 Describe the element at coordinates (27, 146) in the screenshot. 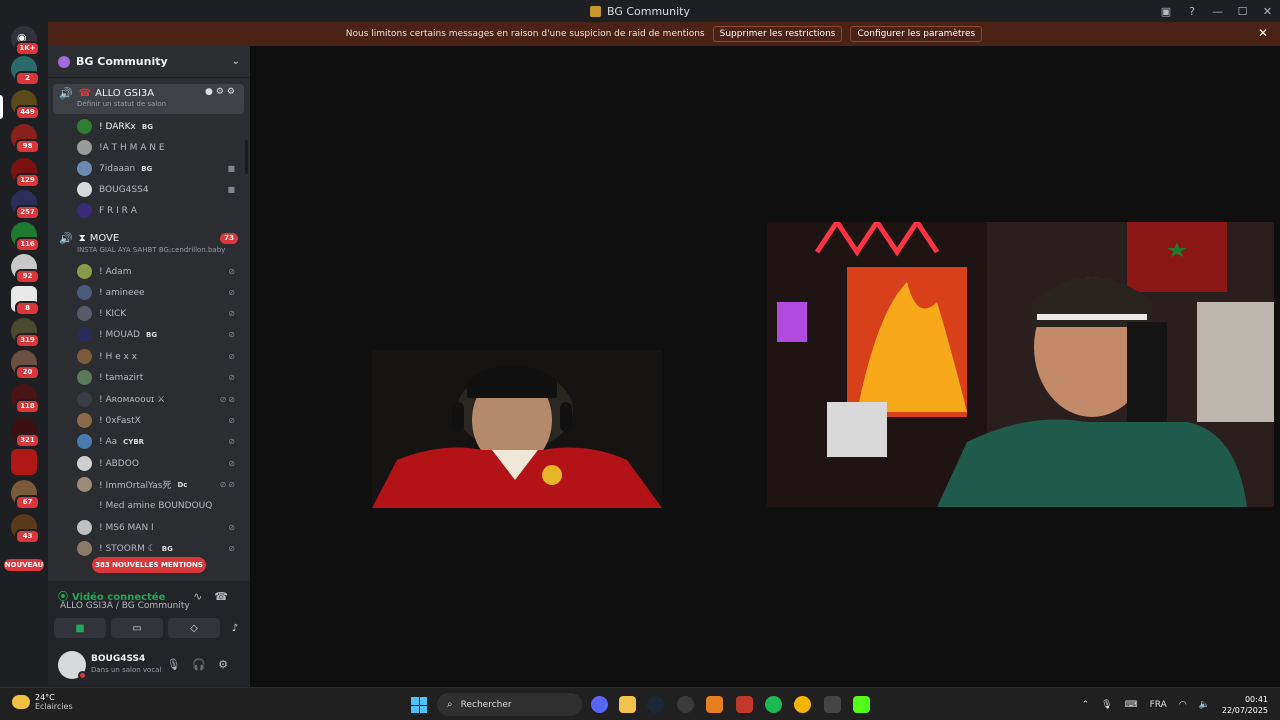

I see `server-badge: 98` at that location.